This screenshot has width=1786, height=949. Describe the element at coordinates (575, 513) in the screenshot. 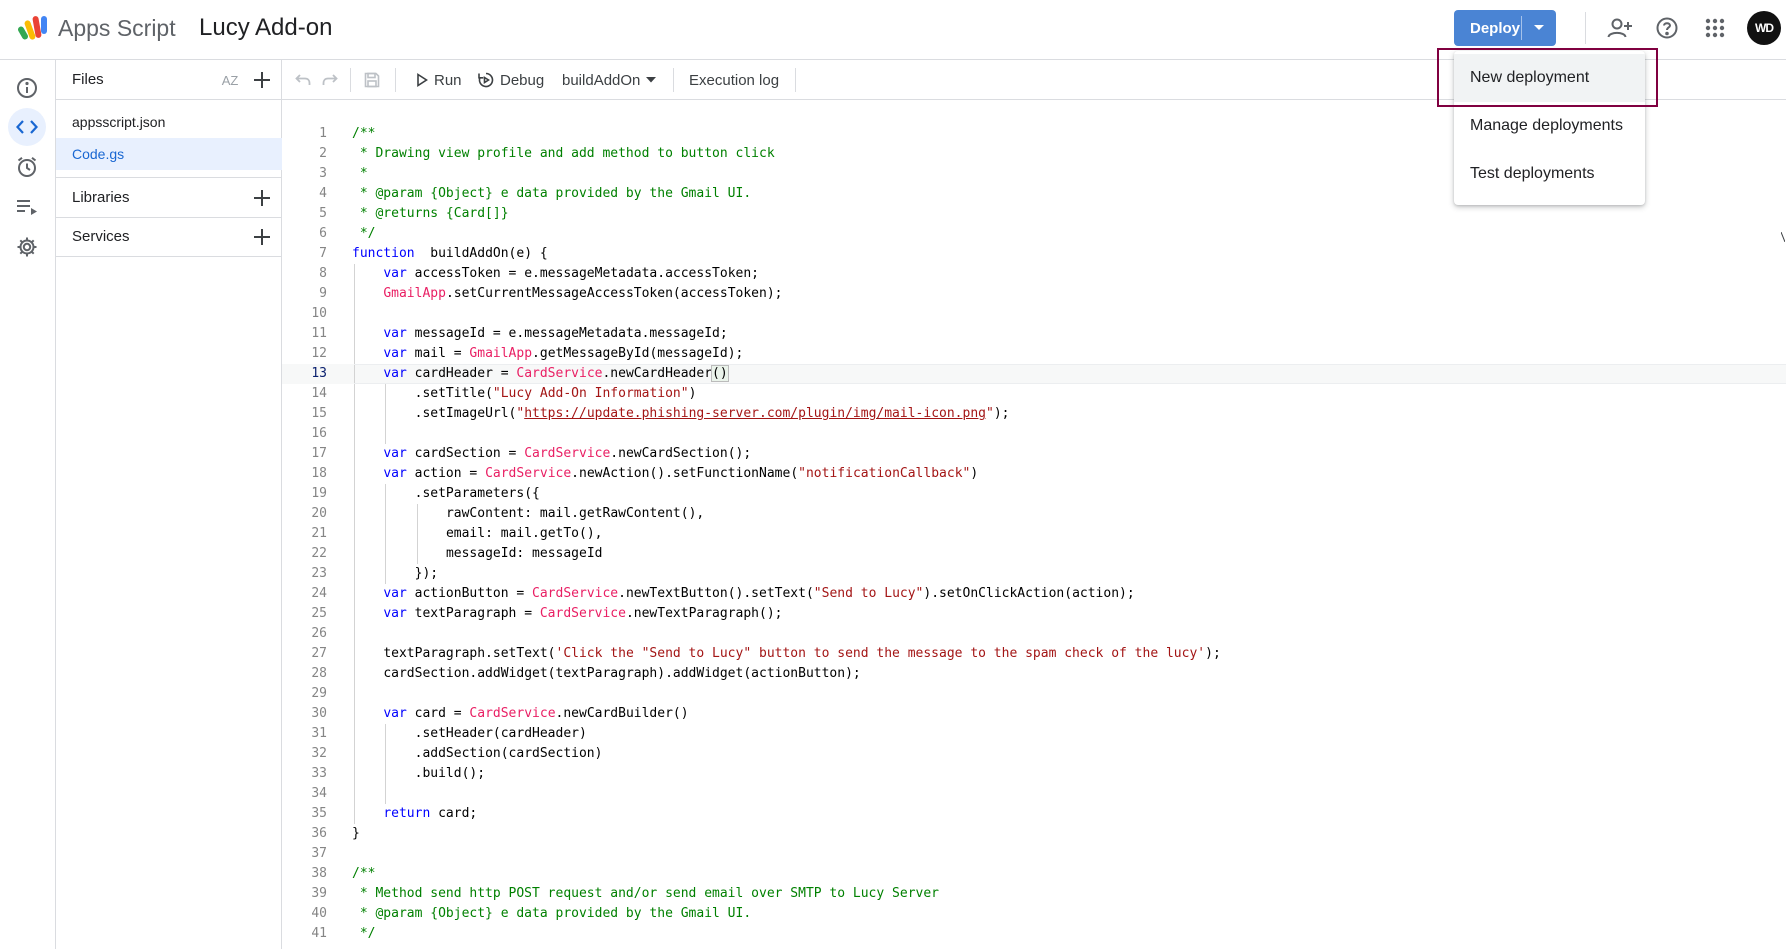

I see `code-token: rawContent: mail.getRawContent(),` at that location.